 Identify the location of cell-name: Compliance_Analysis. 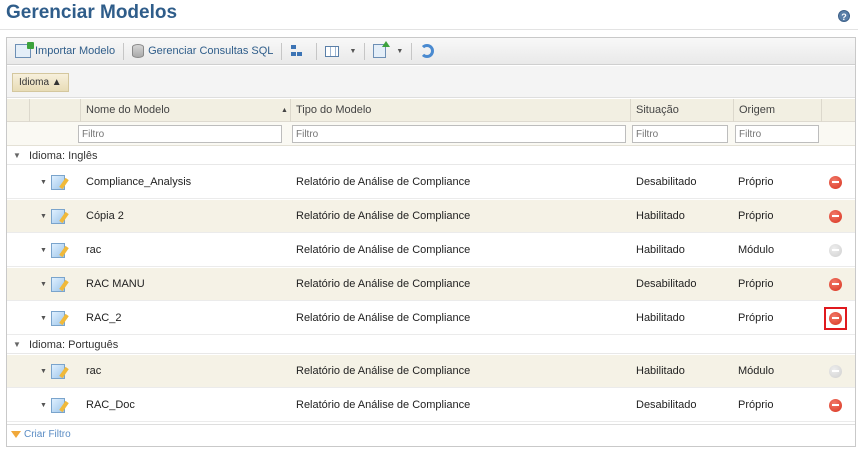
(186, 182).